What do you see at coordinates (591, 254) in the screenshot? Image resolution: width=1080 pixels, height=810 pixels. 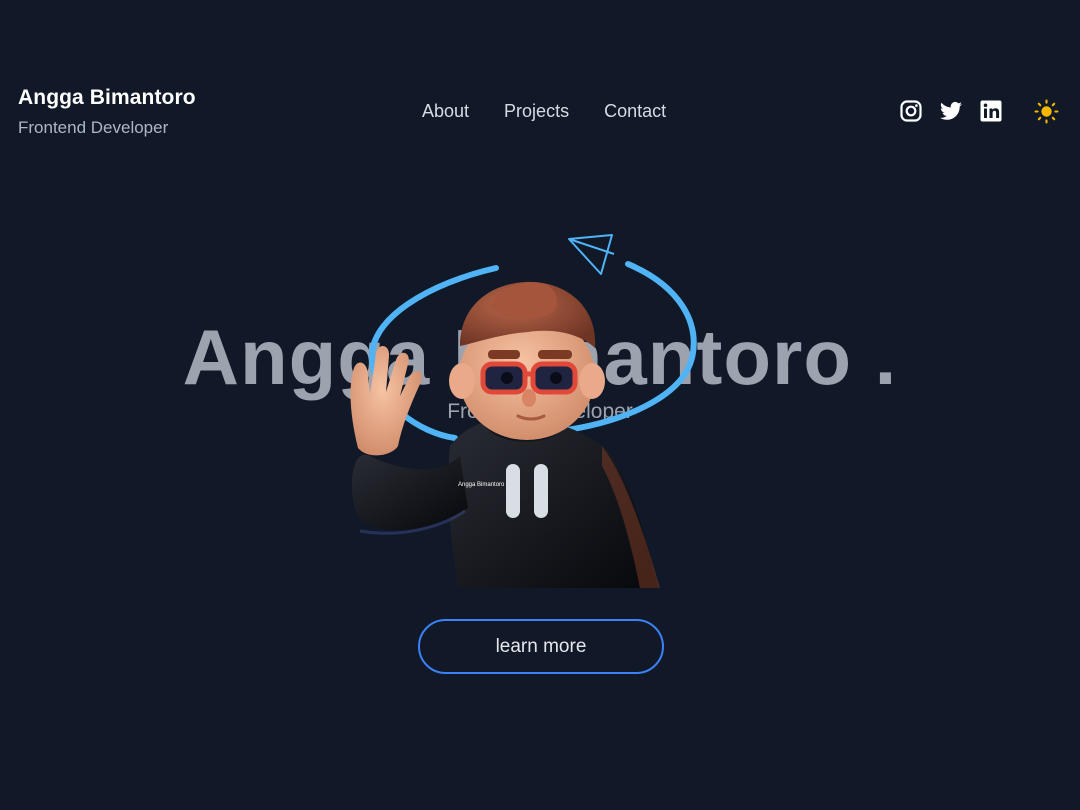 I see `paper-plane-icon` at bounding box center [591, 254].